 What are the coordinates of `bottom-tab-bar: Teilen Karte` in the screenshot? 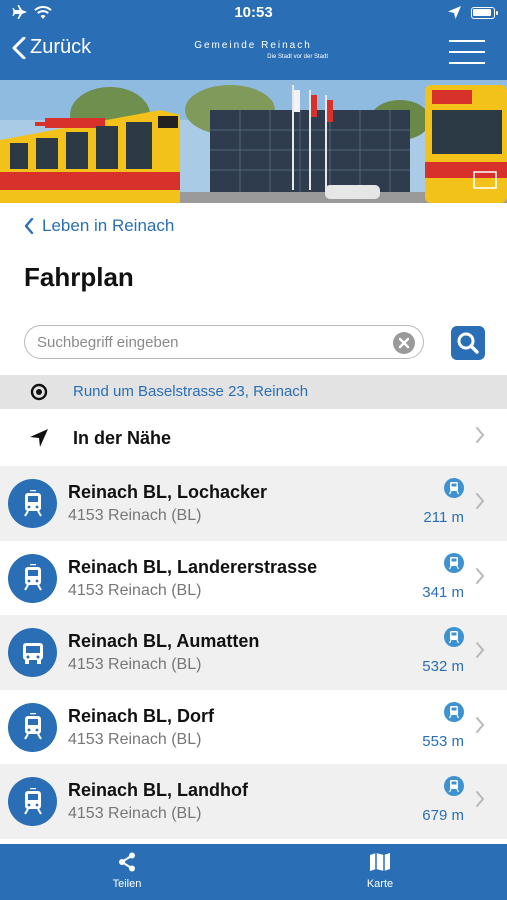 It's located at (253, 872).